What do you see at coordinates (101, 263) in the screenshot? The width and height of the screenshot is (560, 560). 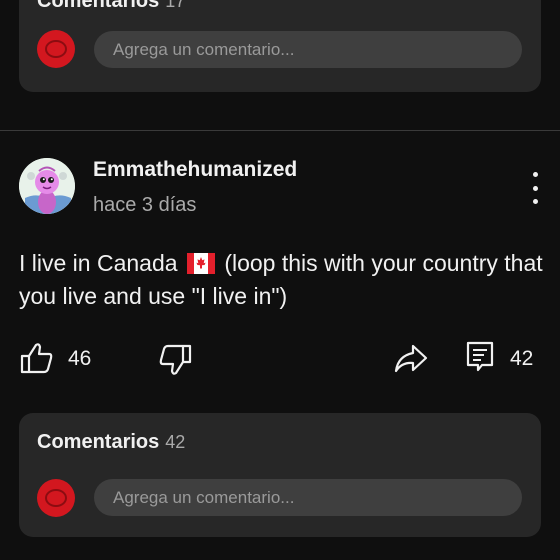 I see `post-text-part-1: I live in Canada` at bounding box center [101, 263].